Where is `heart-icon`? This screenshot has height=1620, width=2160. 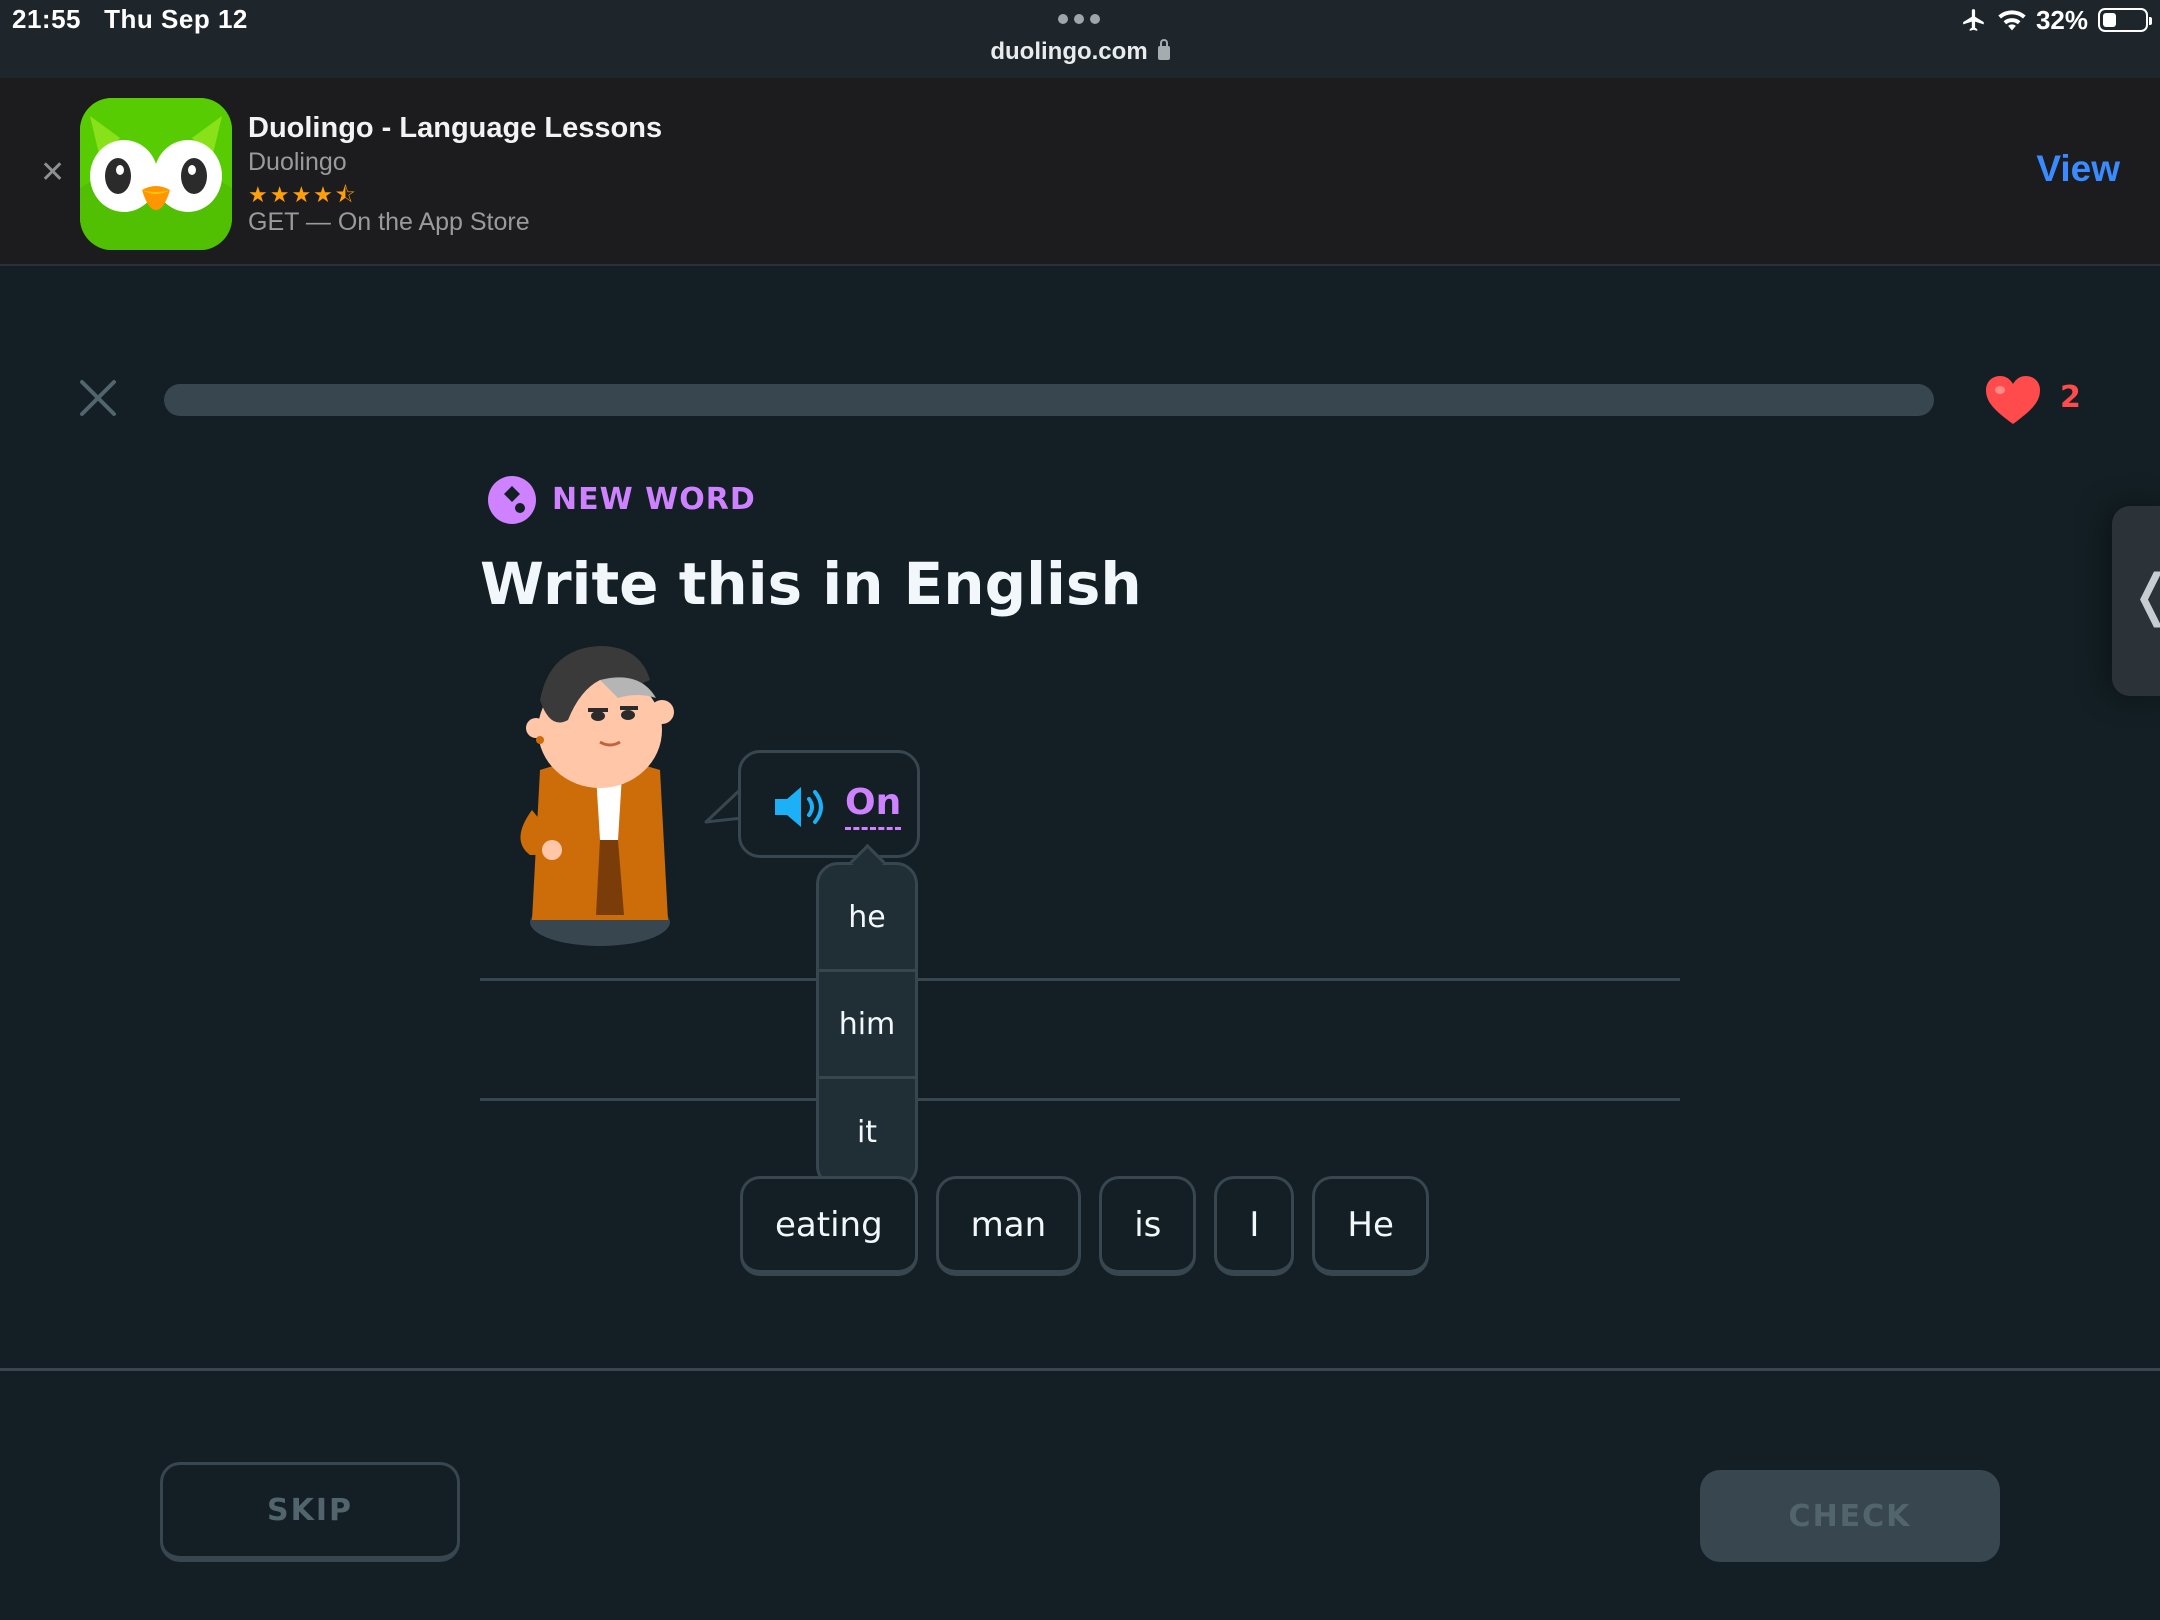
heart-icon is located at coordinates (2013, 400).